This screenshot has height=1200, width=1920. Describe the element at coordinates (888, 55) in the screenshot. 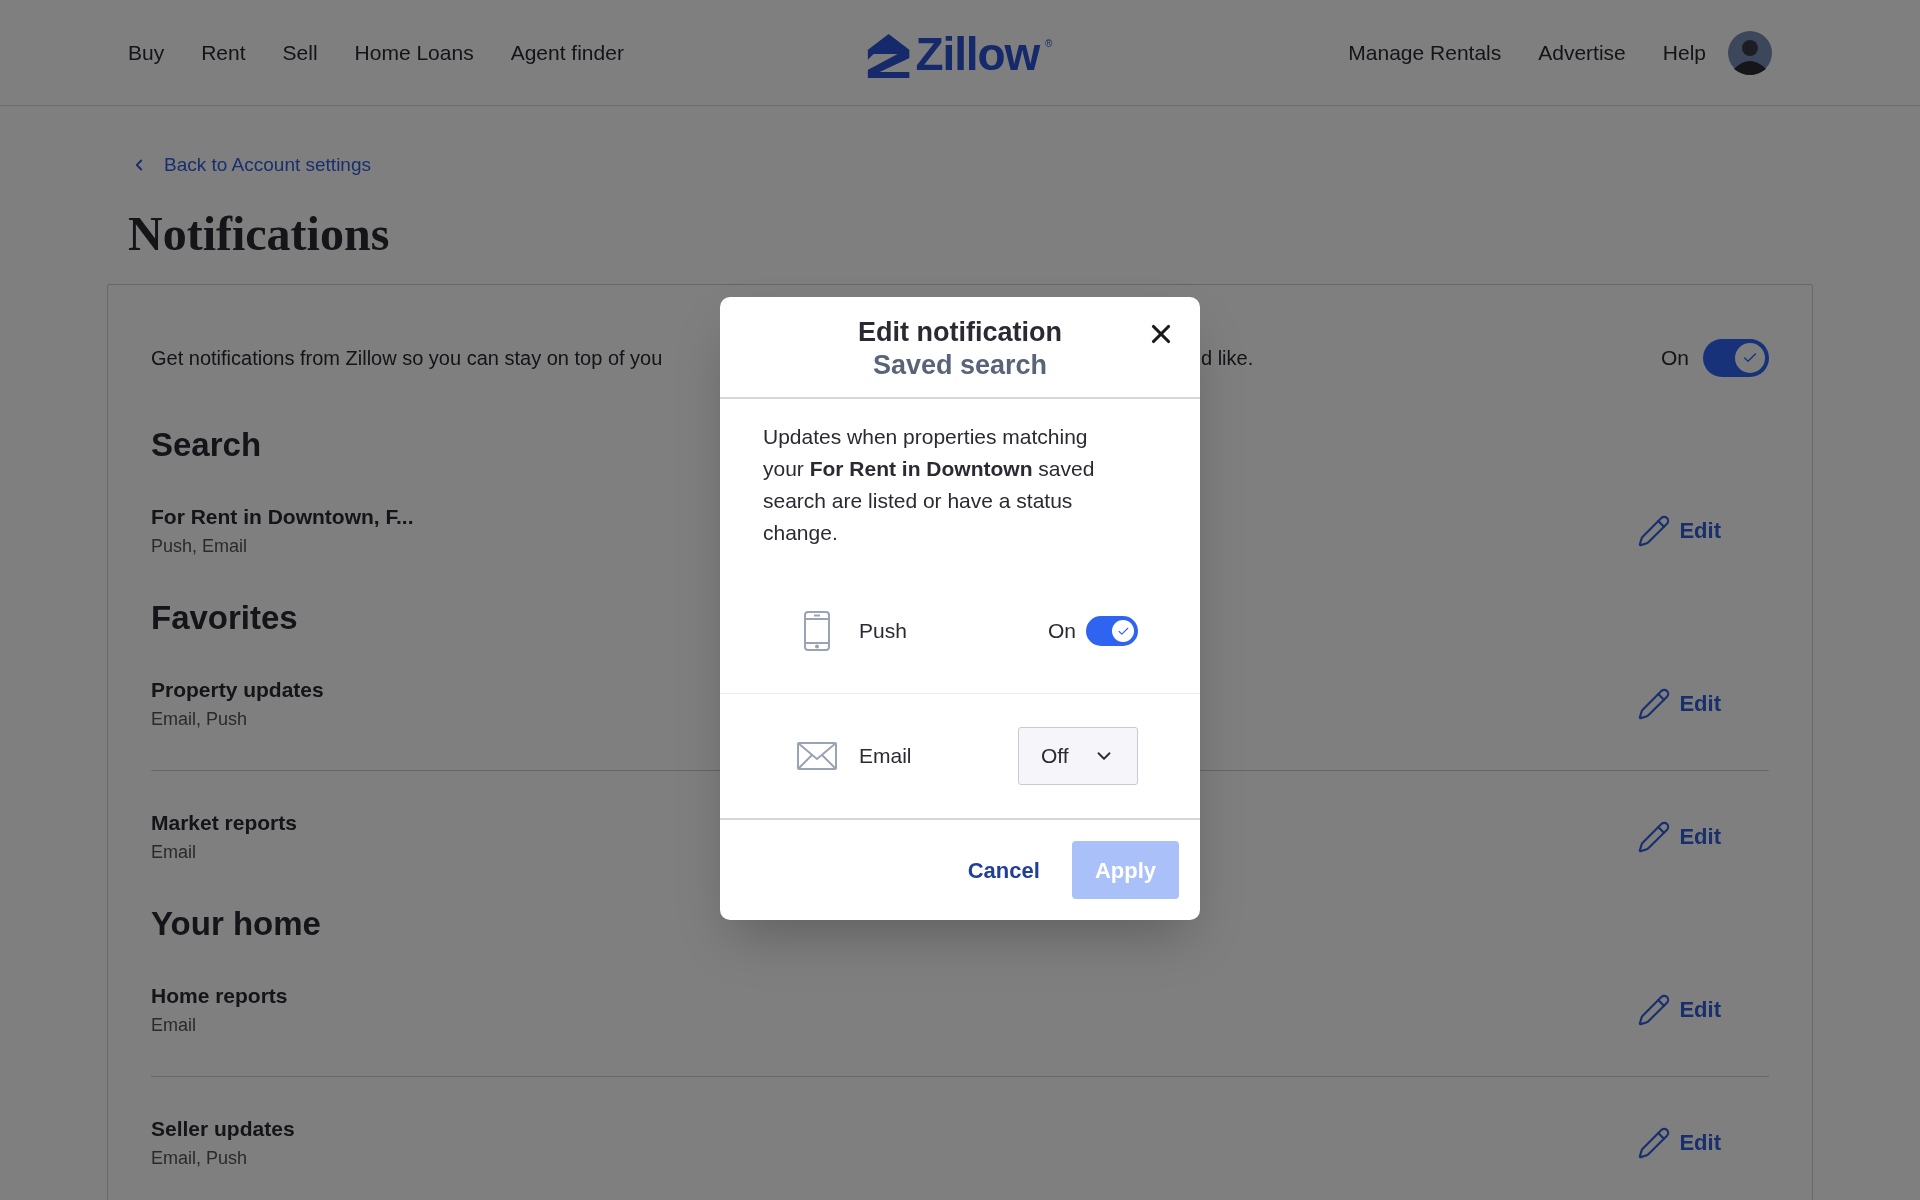

I see `house-logo-icon` at that location.